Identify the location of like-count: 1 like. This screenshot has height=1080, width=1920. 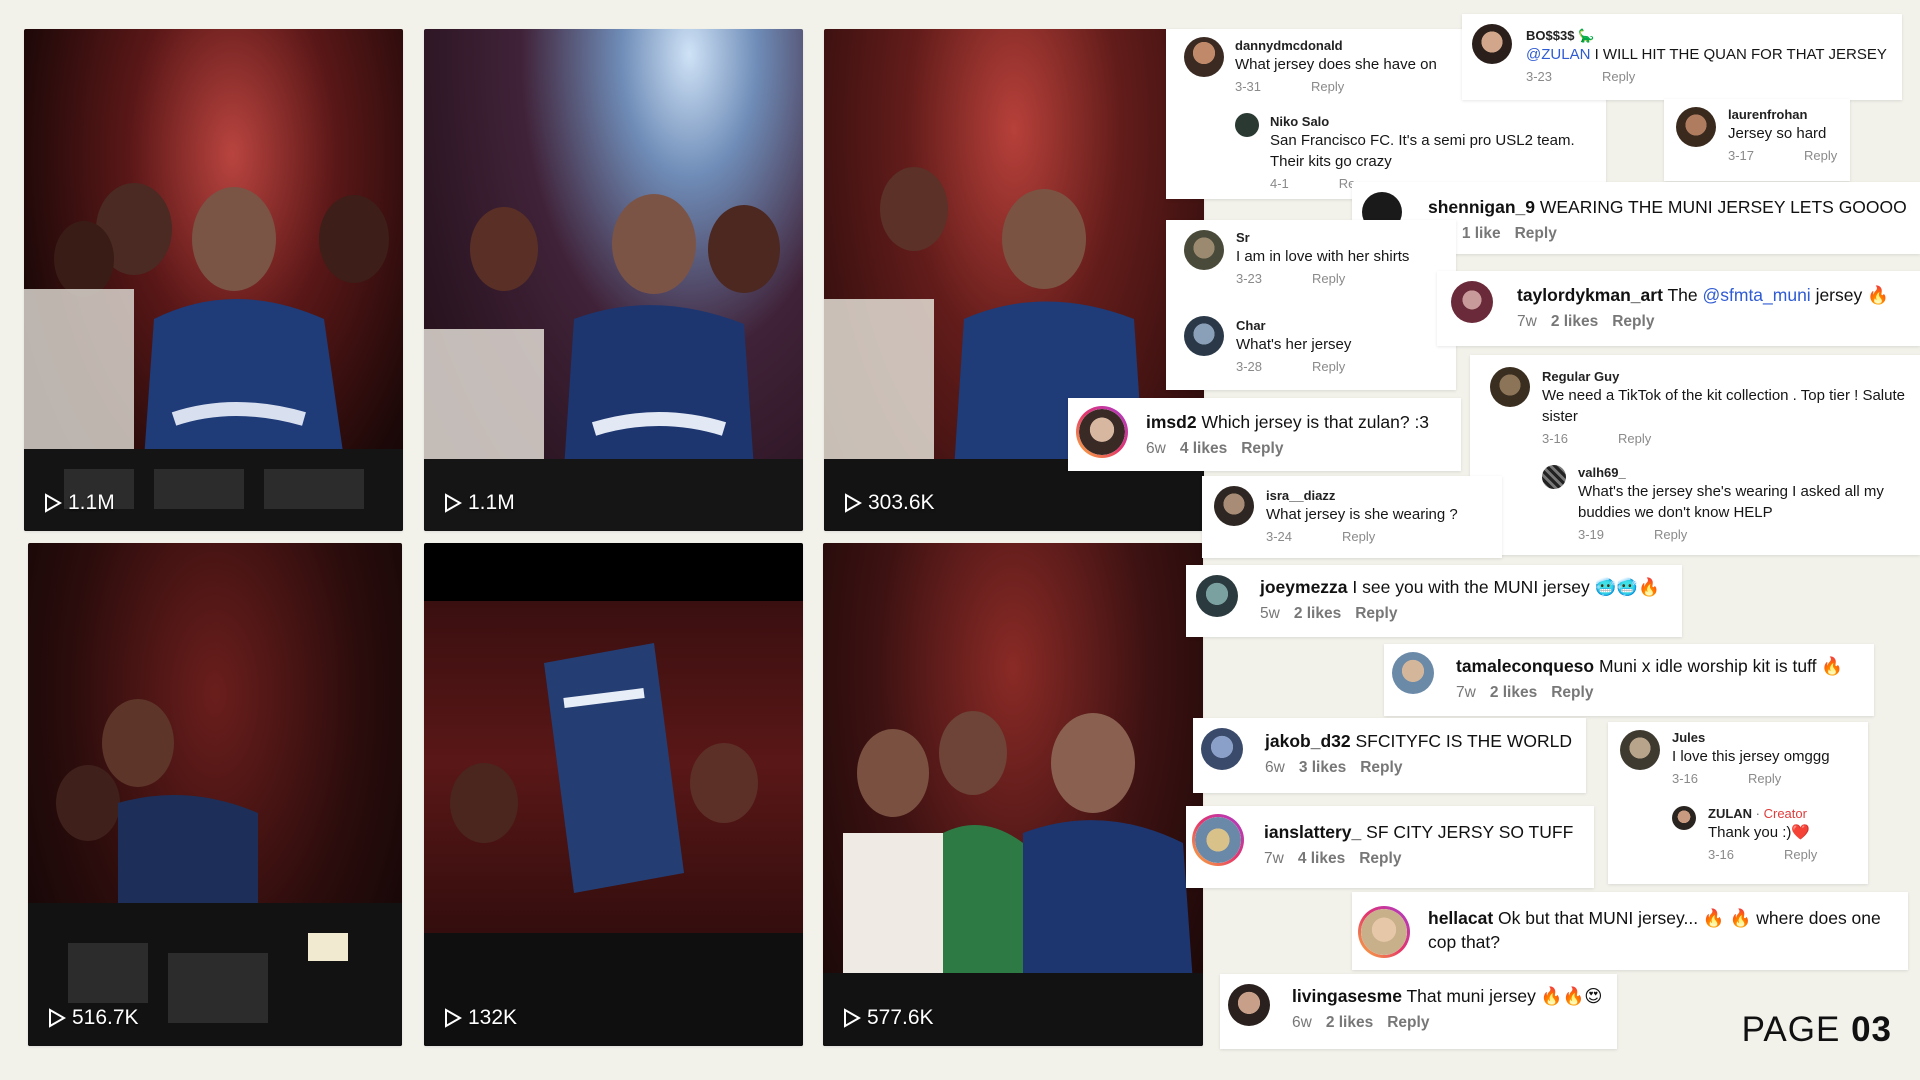
(1481, 234).